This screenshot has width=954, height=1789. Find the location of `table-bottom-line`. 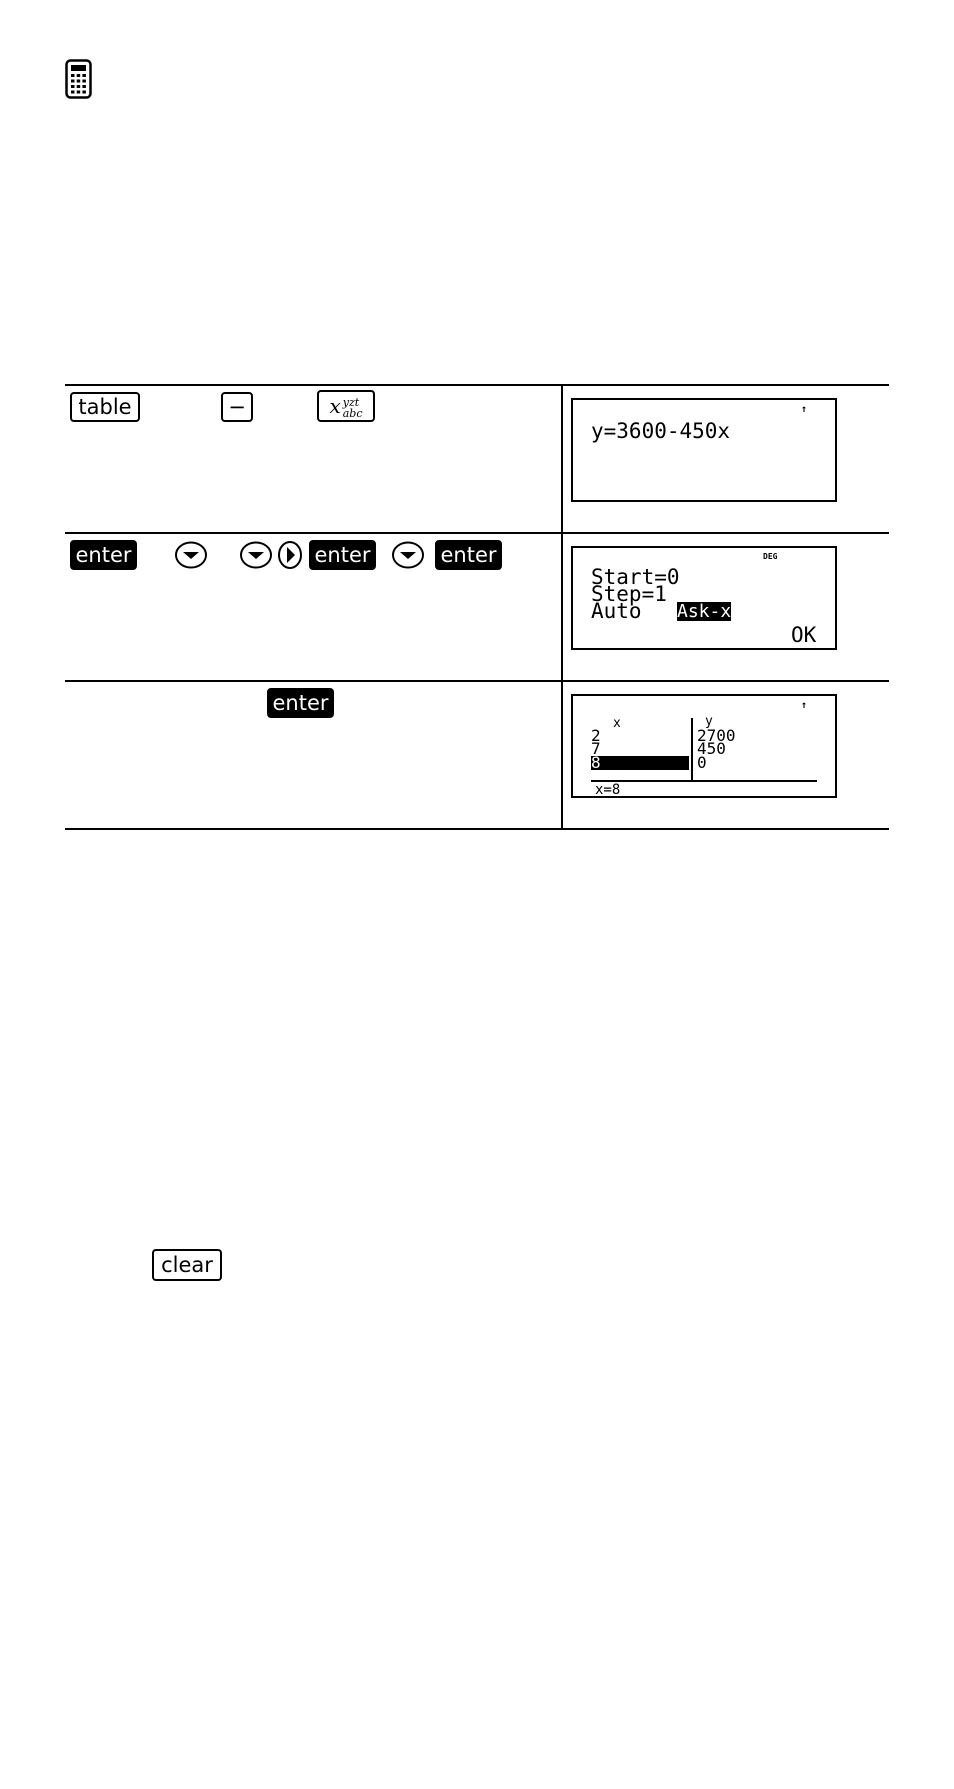

table-bottom-line is located at coordinates (704, 781).